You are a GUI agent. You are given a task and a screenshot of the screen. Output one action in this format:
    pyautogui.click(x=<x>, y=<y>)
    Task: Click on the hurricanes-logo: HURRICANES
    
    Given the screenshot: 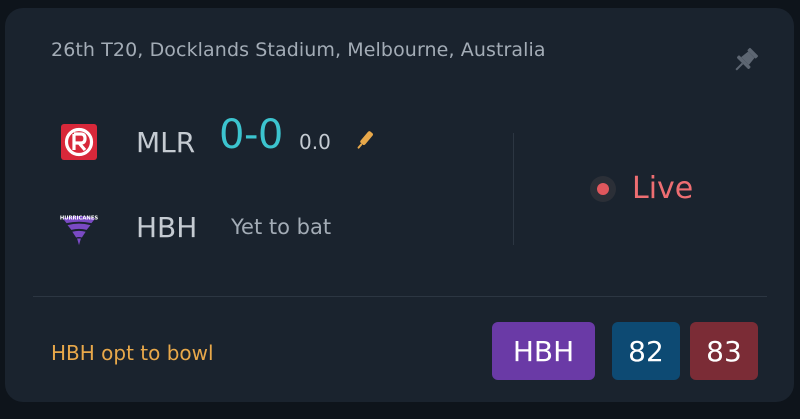 What is the action you would take?
    pyautogui.click(x=79, y=227)
    